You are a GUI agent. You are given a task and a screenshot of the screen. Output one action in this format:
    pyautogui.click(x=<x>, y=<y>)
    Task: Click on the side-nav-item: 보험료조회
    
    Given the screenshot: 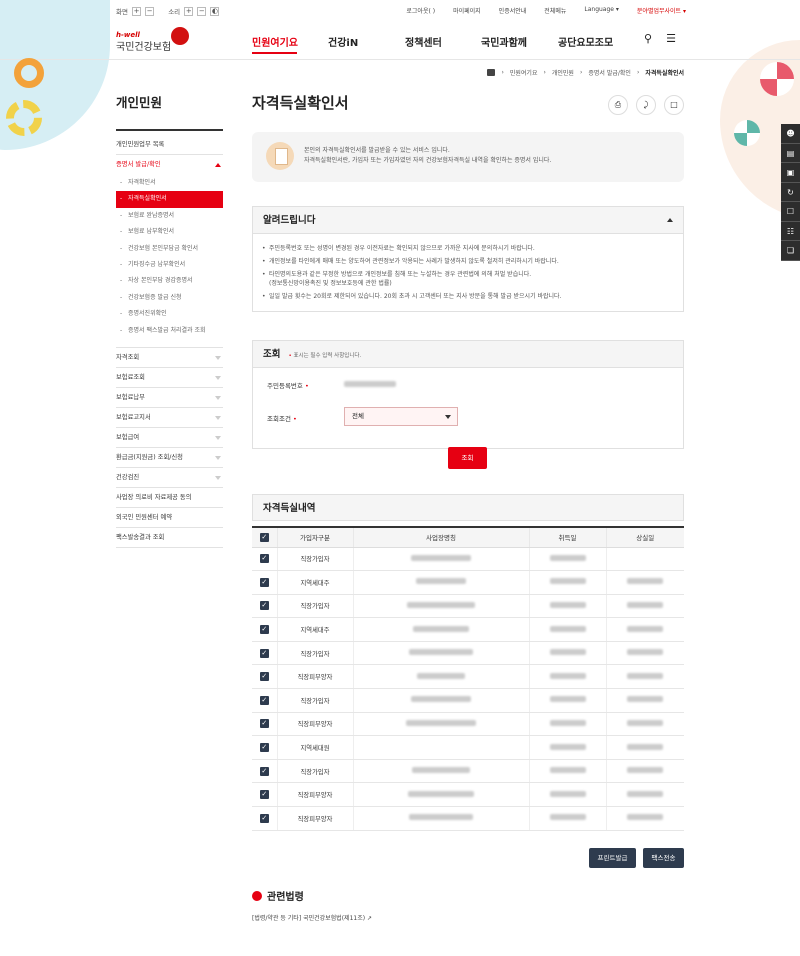 What is the action you would take?
    pyautogui.click(x=169, y=378)
    